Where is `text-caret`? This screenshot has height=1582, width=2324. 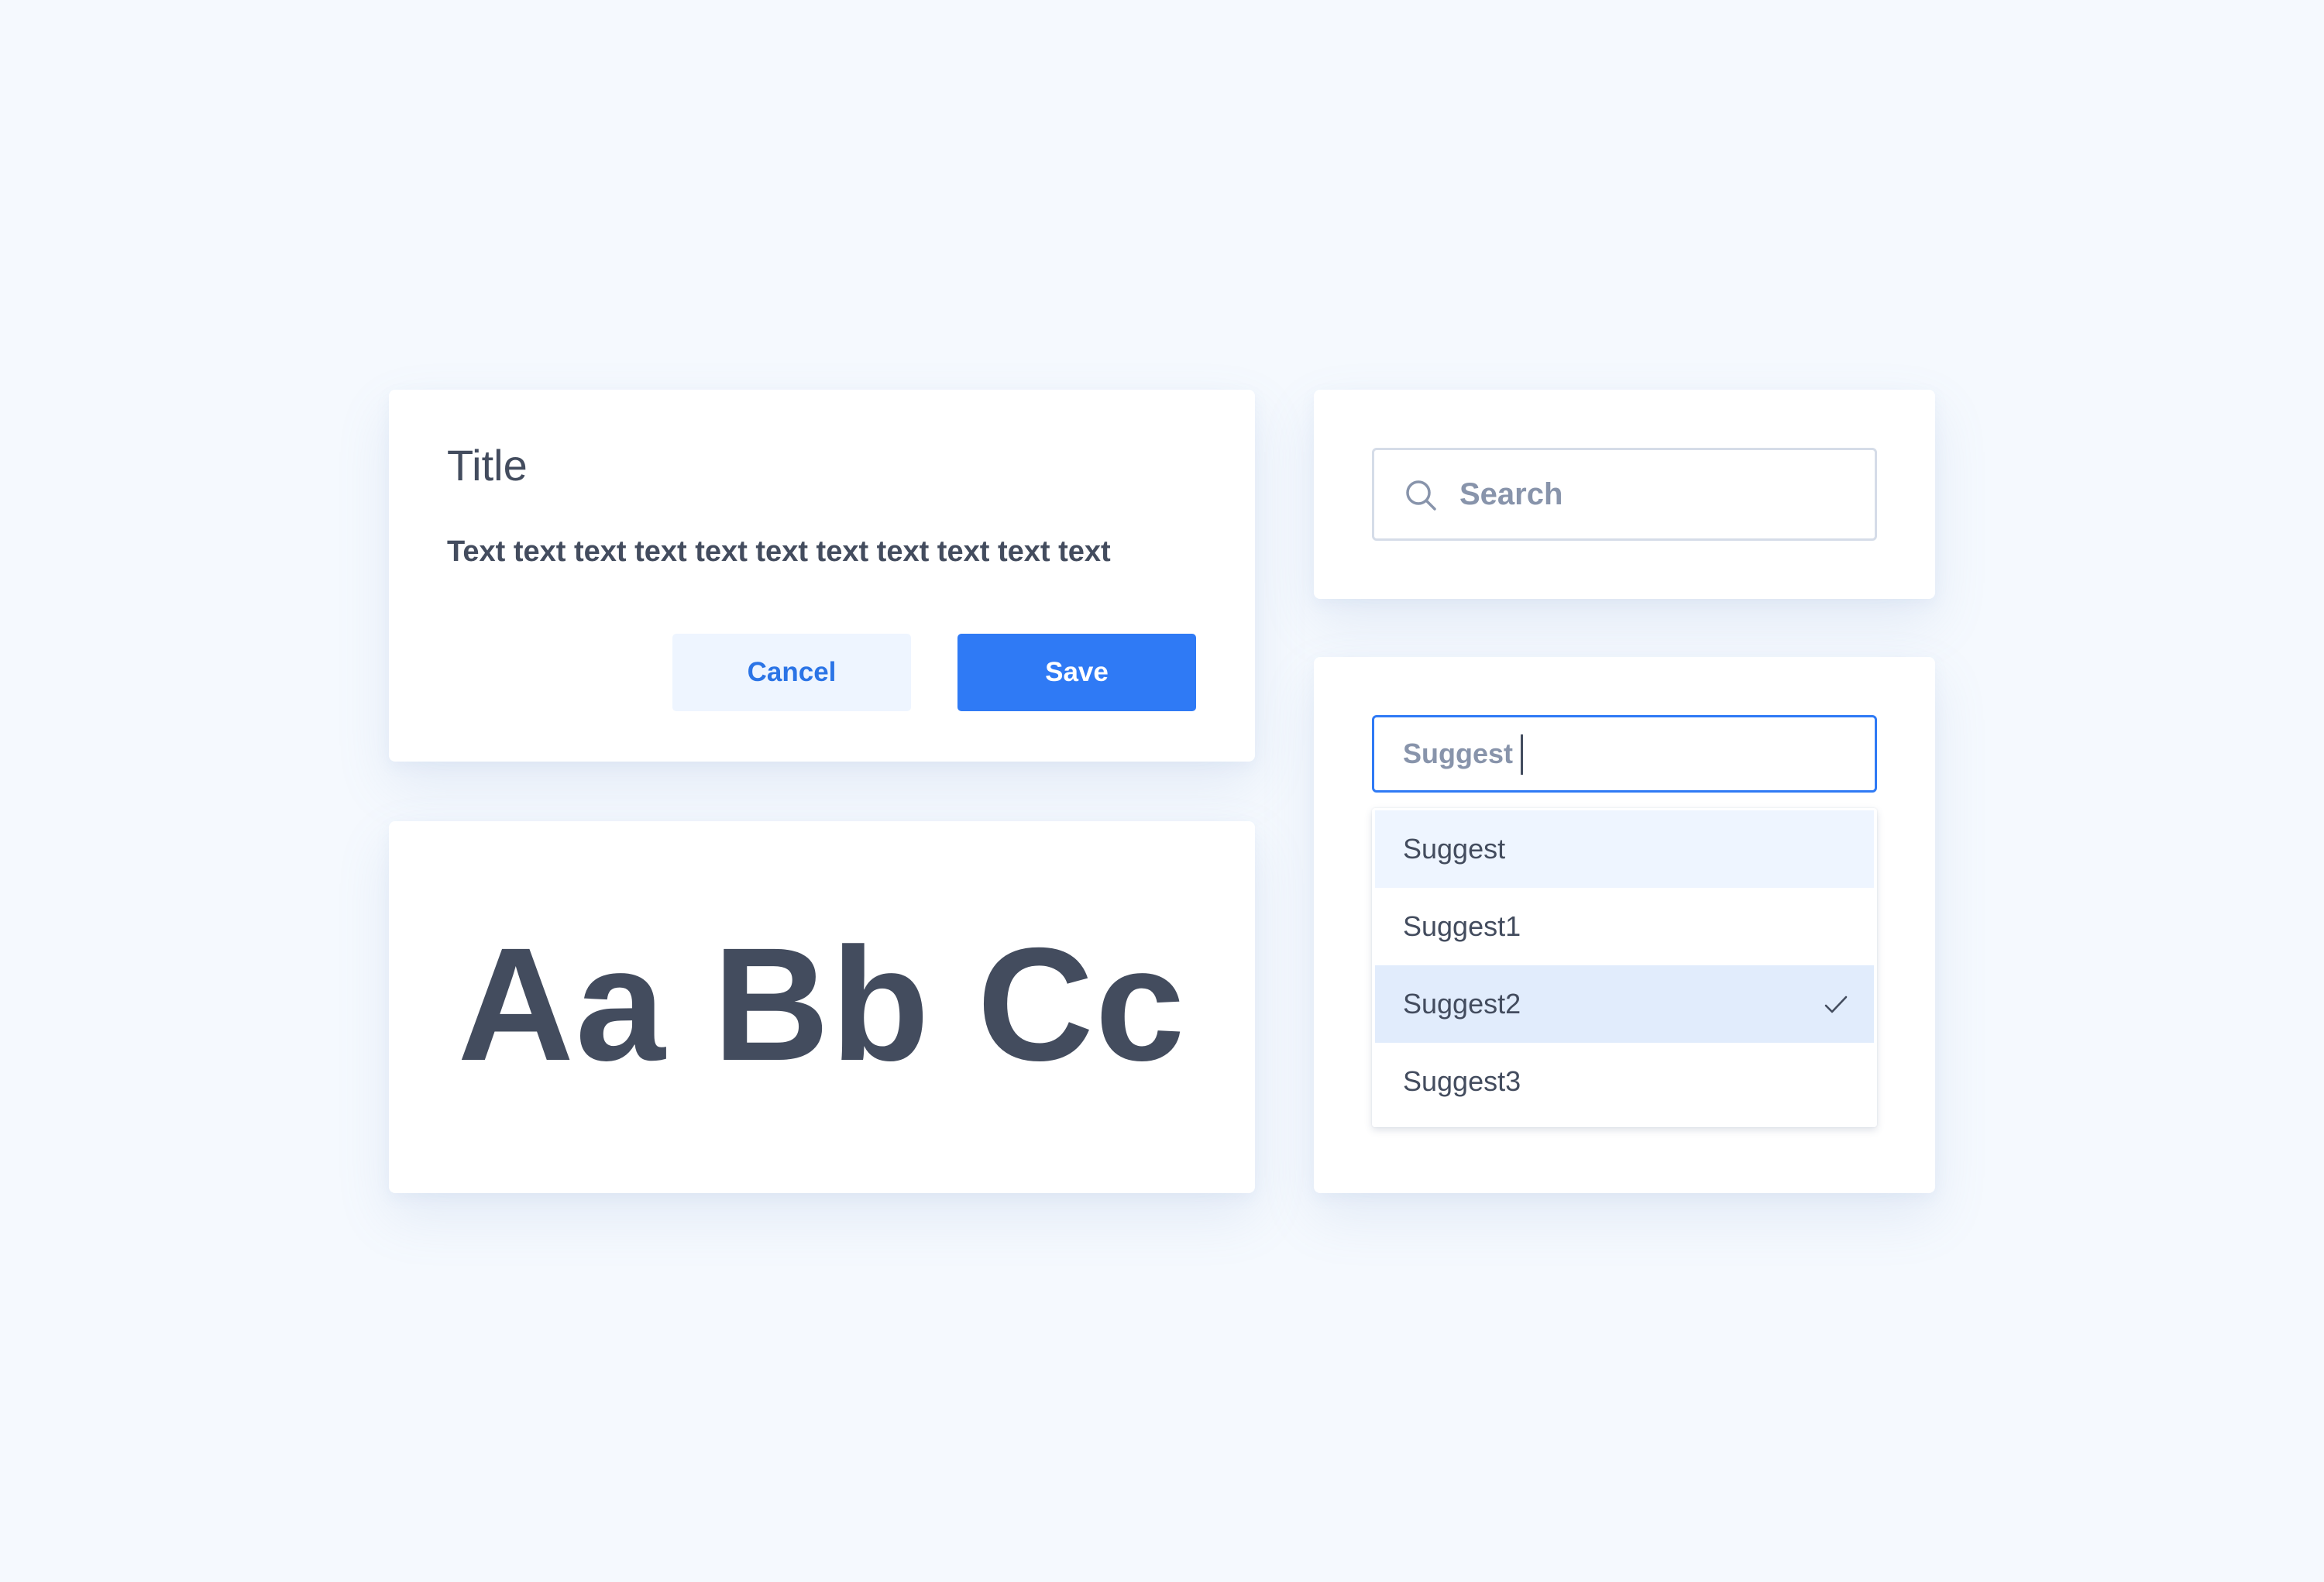 text-caret is located at coordinates (1522, 755).